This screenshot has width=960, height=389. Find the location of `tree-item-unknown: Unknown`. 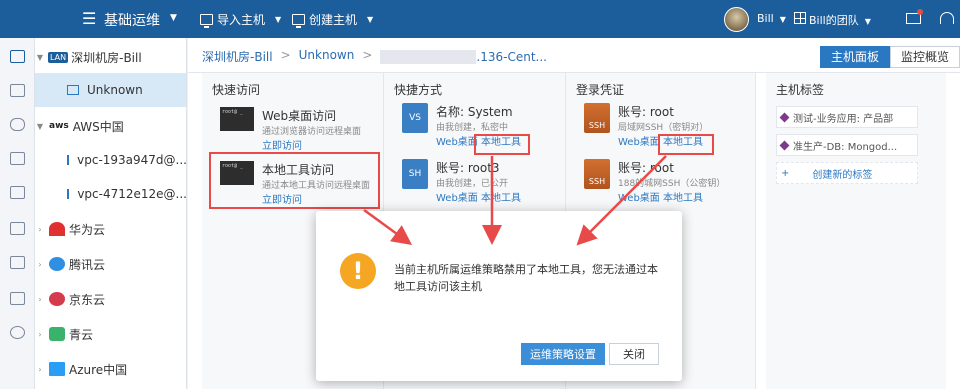

tree-item-unknown: Unknown is located at coordinates (110, 90).